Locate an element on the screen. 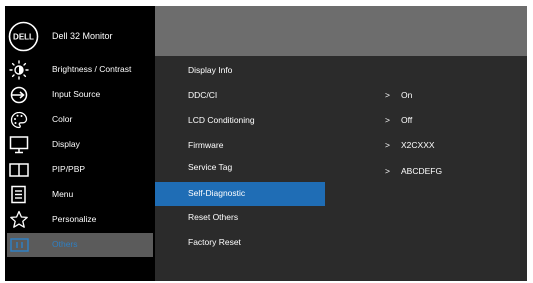  menu-item-ddc-ci: DDC/CI is located at coordinates (240, 96).